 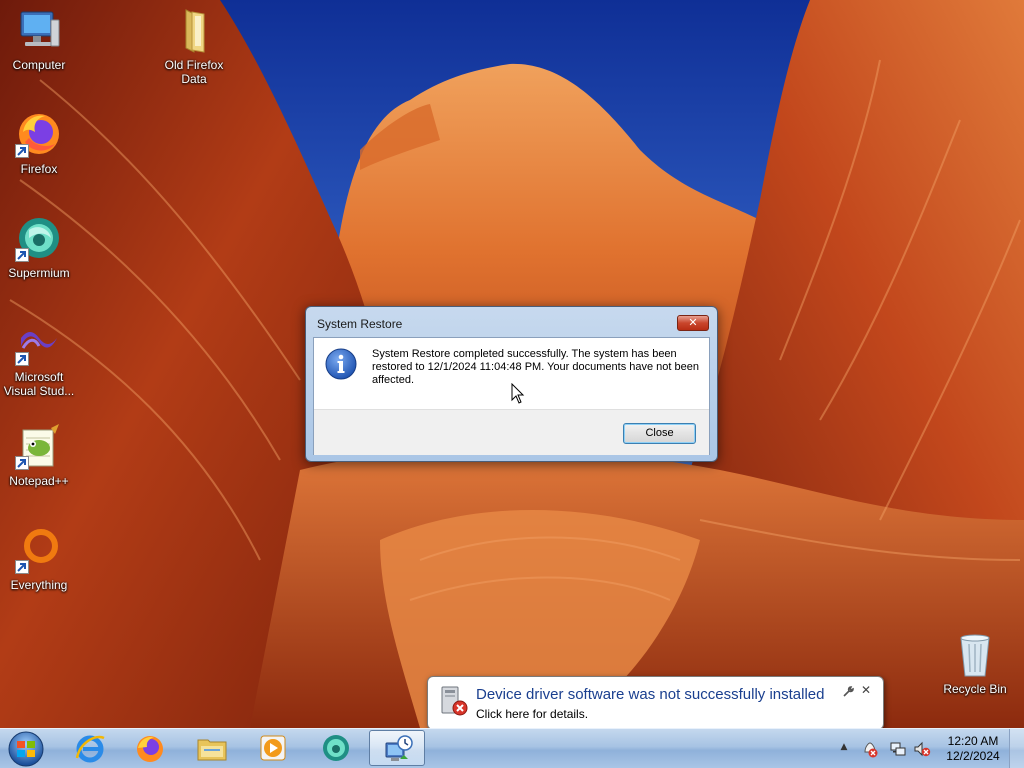 I want to click on taskbar-firefox, so click(x=150, y=748).